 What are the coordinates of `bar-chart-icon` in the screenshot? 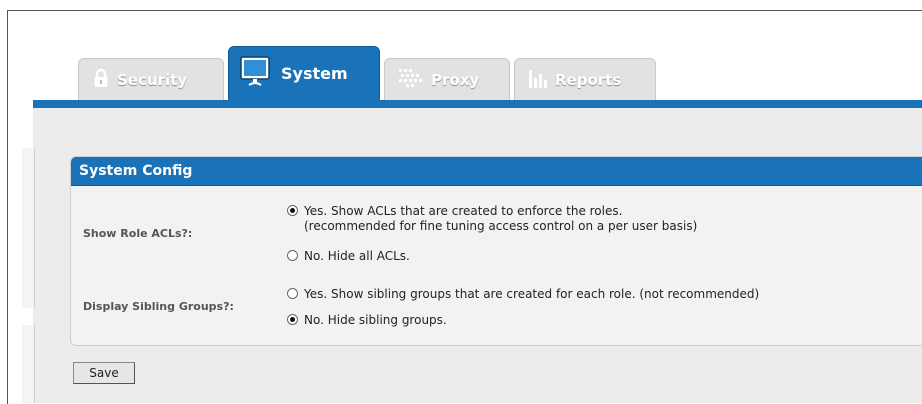 It's located at (538, 80).